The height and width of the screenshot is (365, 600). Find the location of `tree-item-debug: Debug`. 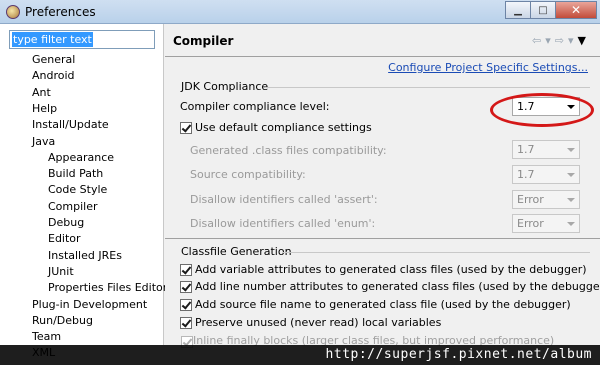

tree-item-debug: Debug is located at coordinates (66, 223).